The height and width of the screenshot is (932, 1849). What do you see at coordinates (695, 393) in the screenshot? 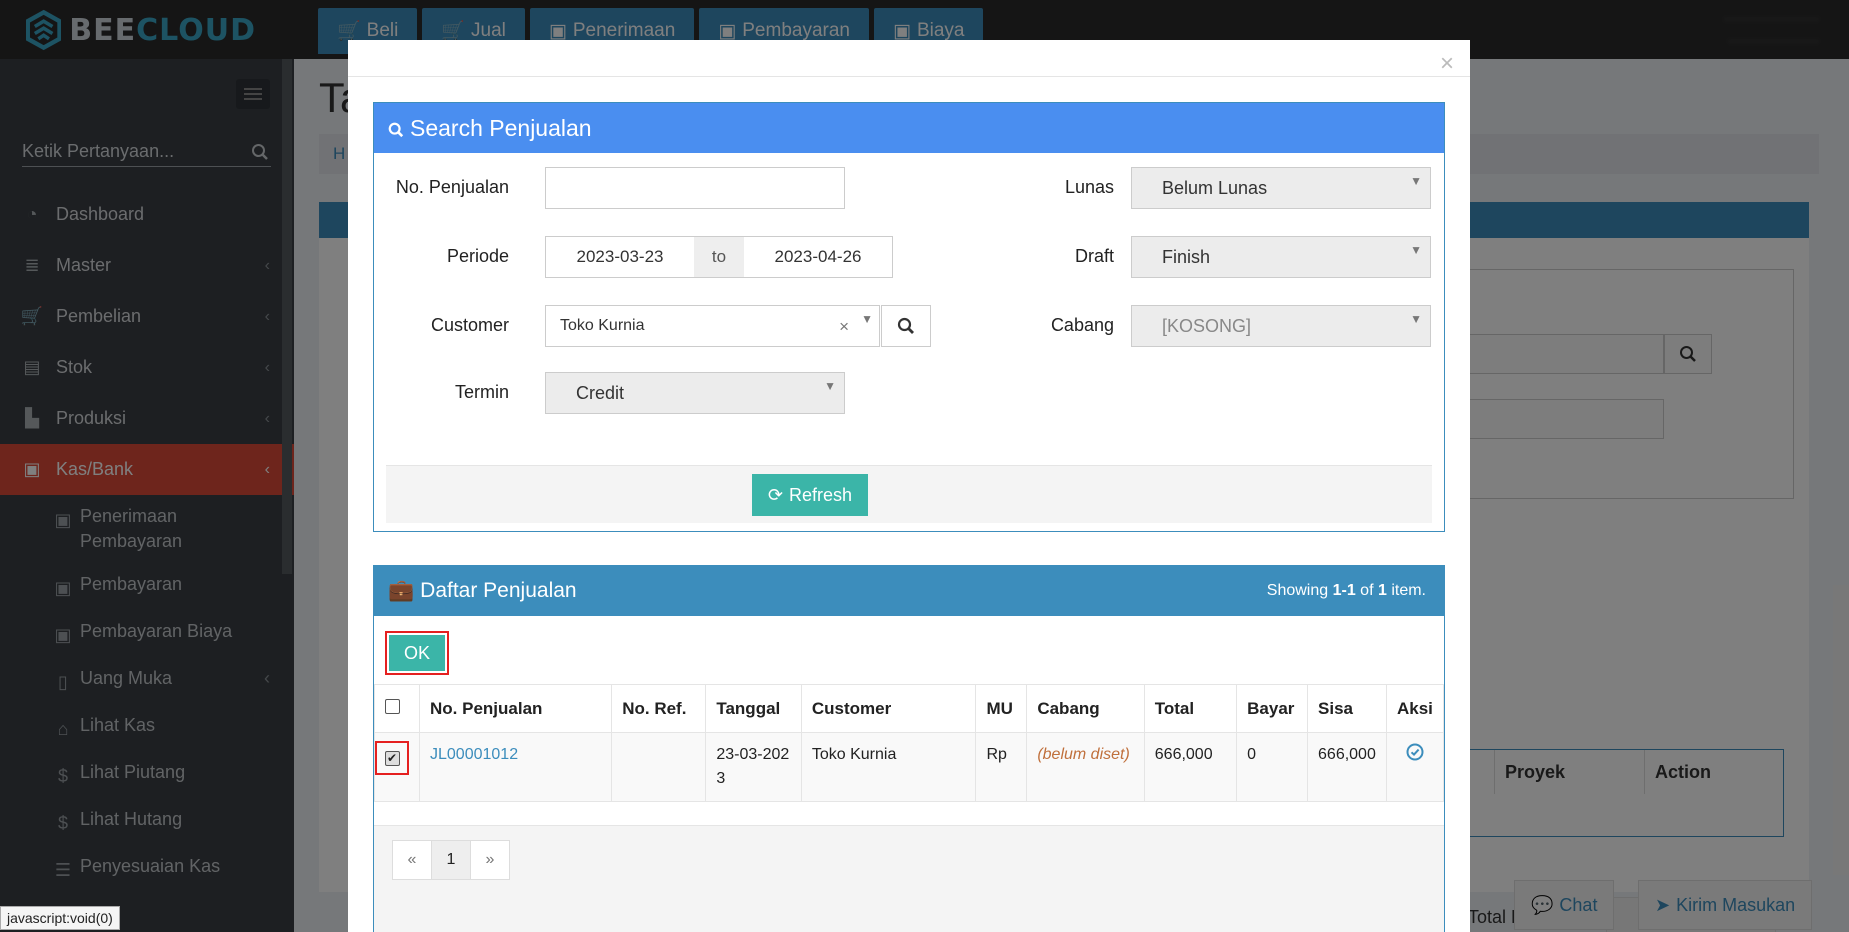
I see `termin-select: Credit ▼` at bounding box center [695, 393].